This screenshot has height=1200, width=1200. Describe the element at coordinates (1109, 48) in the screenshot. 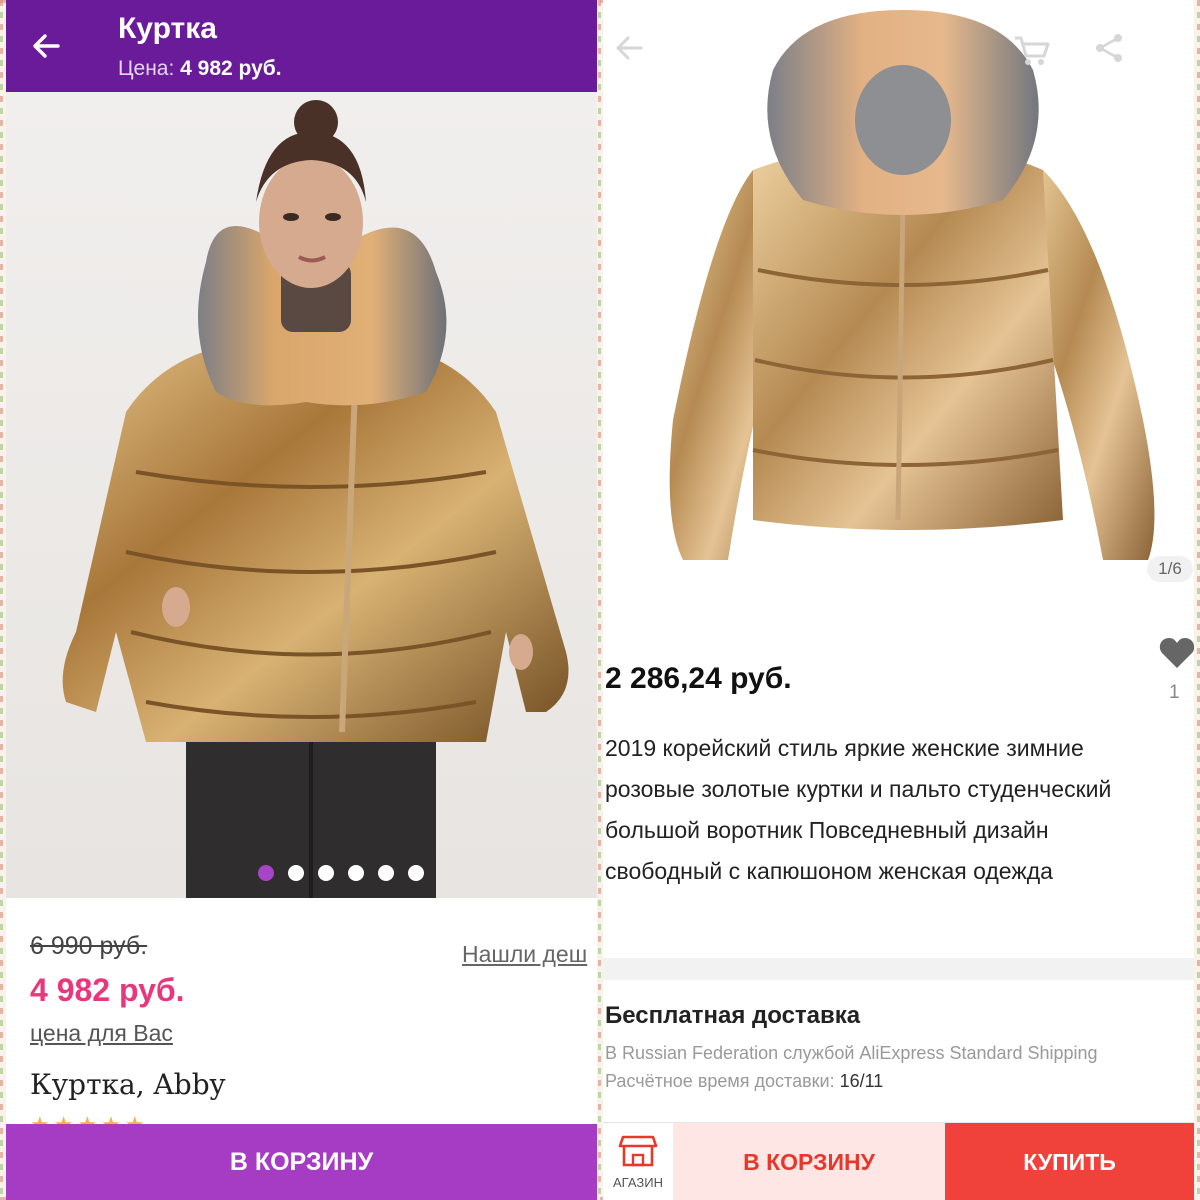

I see `share-icon` at that location.